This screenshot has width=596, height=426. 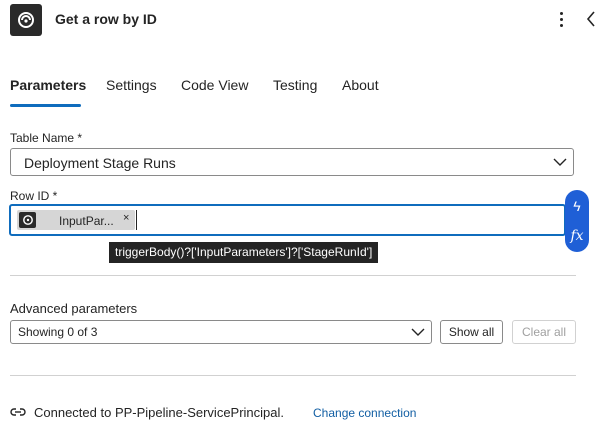 What do you see at coordinates (26, 20) in the screenshot?
I see `dataverse-icon` at bounding box center [26, 20].